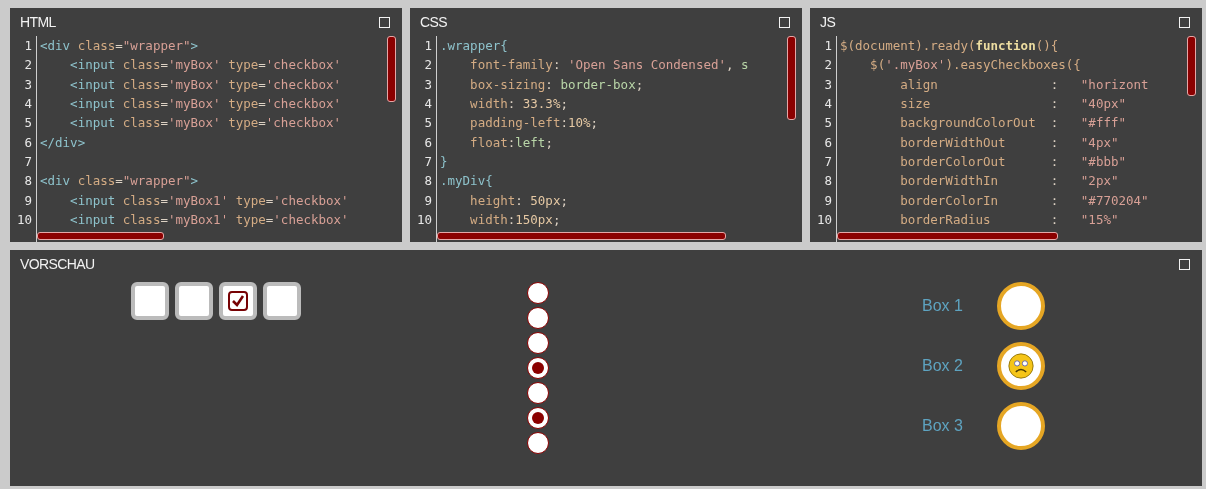 This screenshot has height=489, width=1206. I want to click on code-line: }, so click(443, 161).